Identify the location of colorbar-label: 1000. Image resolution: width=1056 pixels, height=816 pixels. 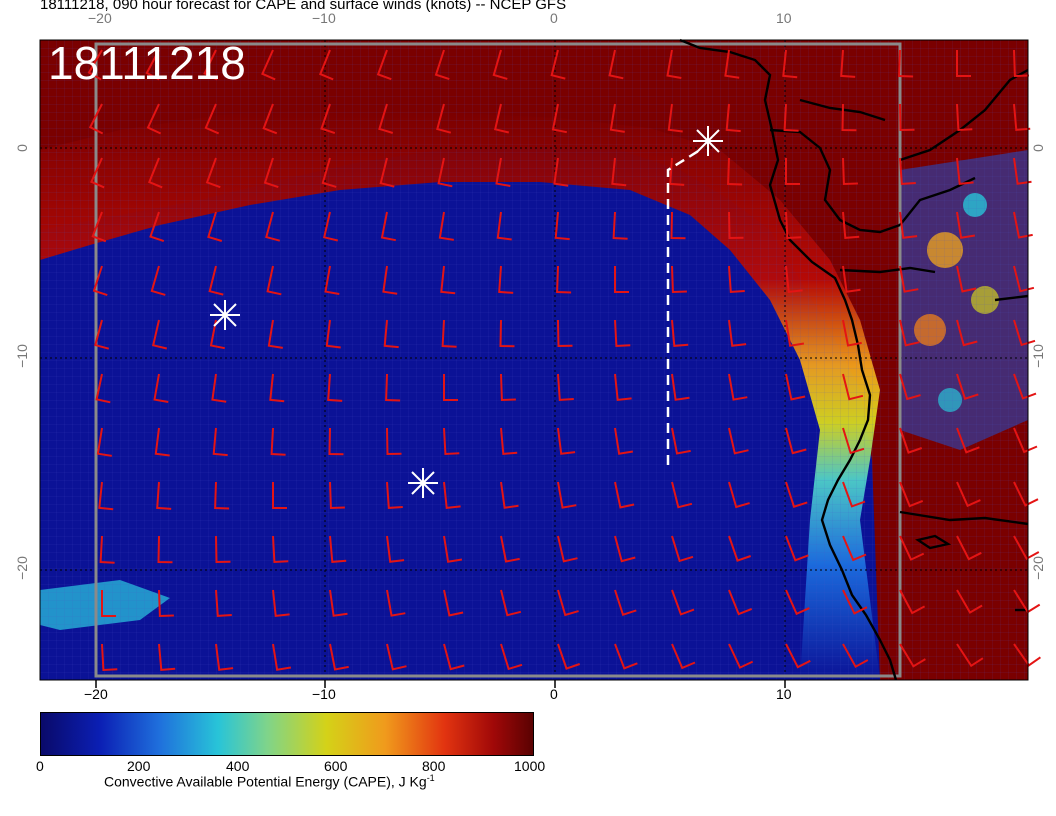
(530, 766).